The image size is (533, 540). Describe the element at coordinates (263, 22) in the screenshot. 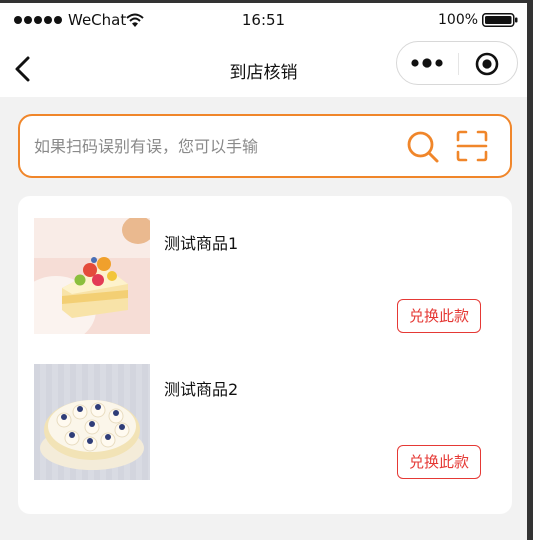

I see `status-bar: WeChat 16:51 100%` at that location.